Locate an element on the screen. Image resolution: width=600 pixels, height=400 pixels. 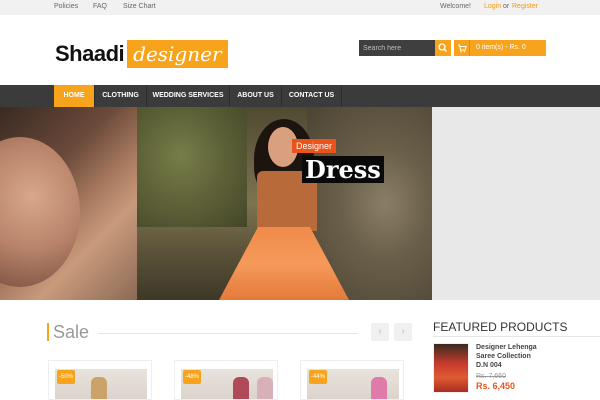
featured-product-image is located at coordinates (451, 368).